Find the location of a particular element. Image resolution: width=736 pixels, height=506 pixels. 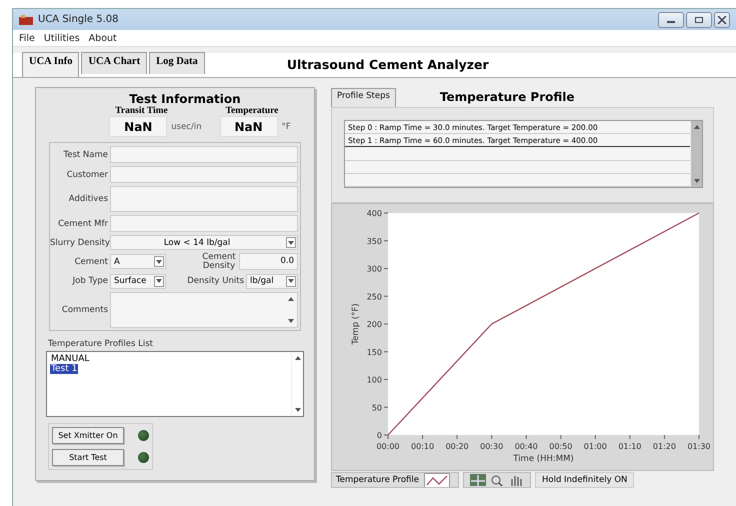

tick-label: 350 is located at coordinates (374, 241).